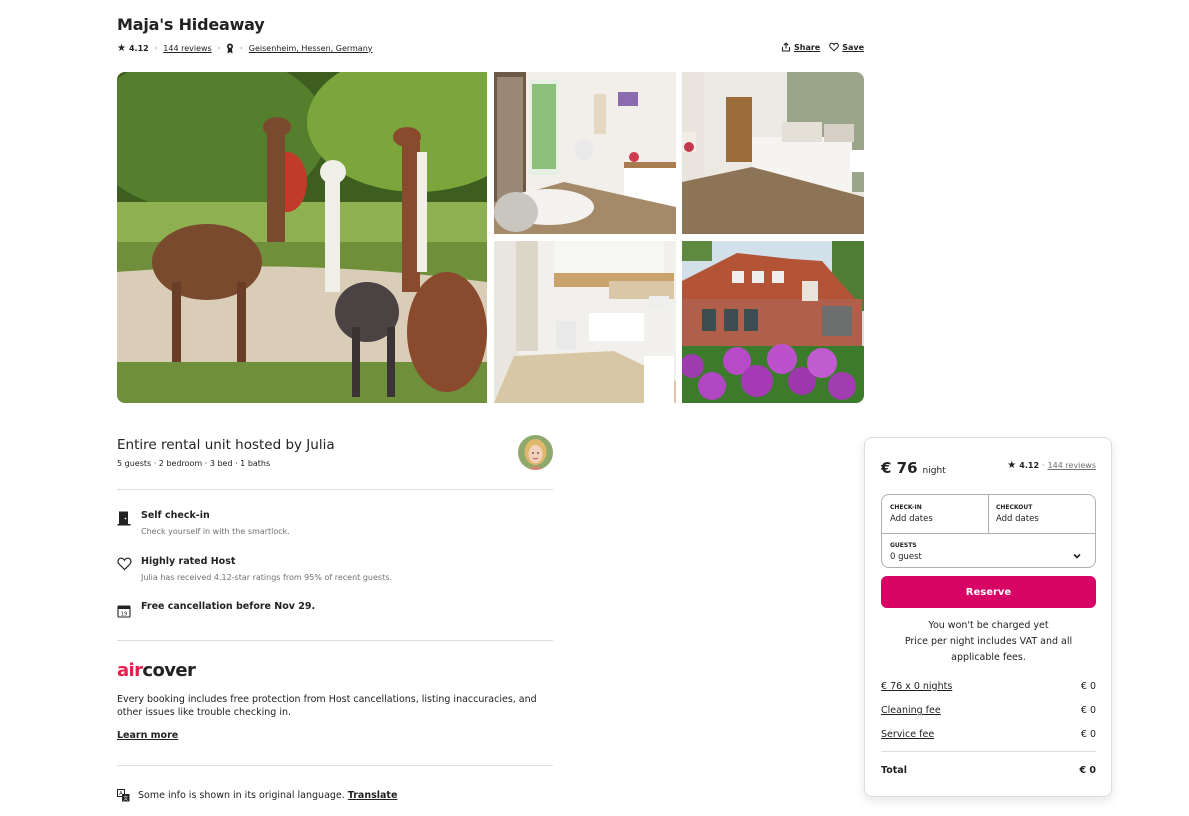 This screenshot has width=1189, height=816. What do you see at coordinates (228, 606) in the screenshot?
I see `feature-title: Free cancellation before Nov 29.` at bounding box center [228, 606].